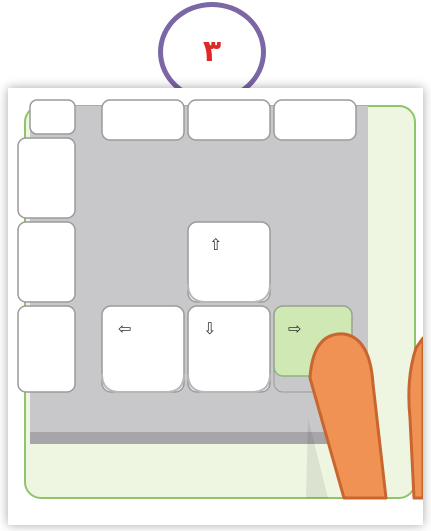 The height and width of the screenshot is (531, 431). Describe the element at coordinates (143, 349) in the screenshot. I see `left-arrow-key: ⇦` at that location.